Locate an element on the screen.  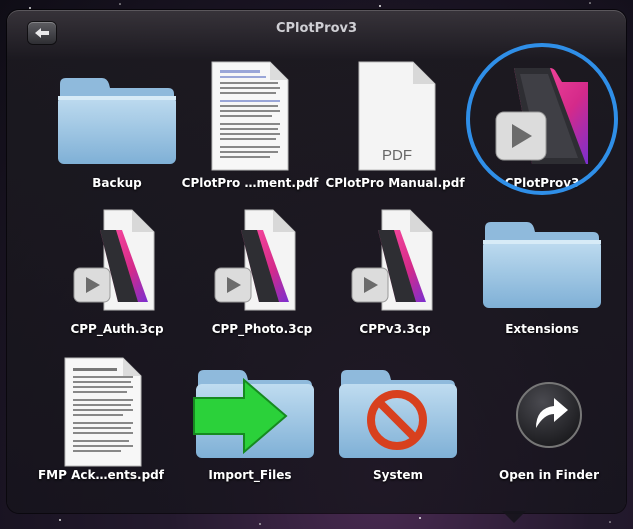
grid-item-cpp-photo: CPP_Photo.3cp is located at coordinates (262, 276).